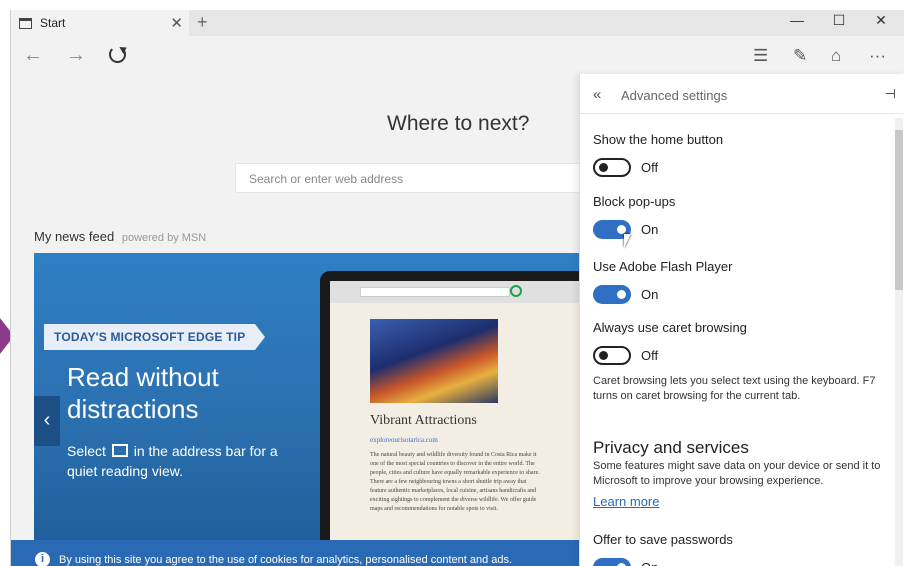  Describe the element at coordinates (74, 236) in the screenshot. I see `news-feed-label: My news feed` at that location.